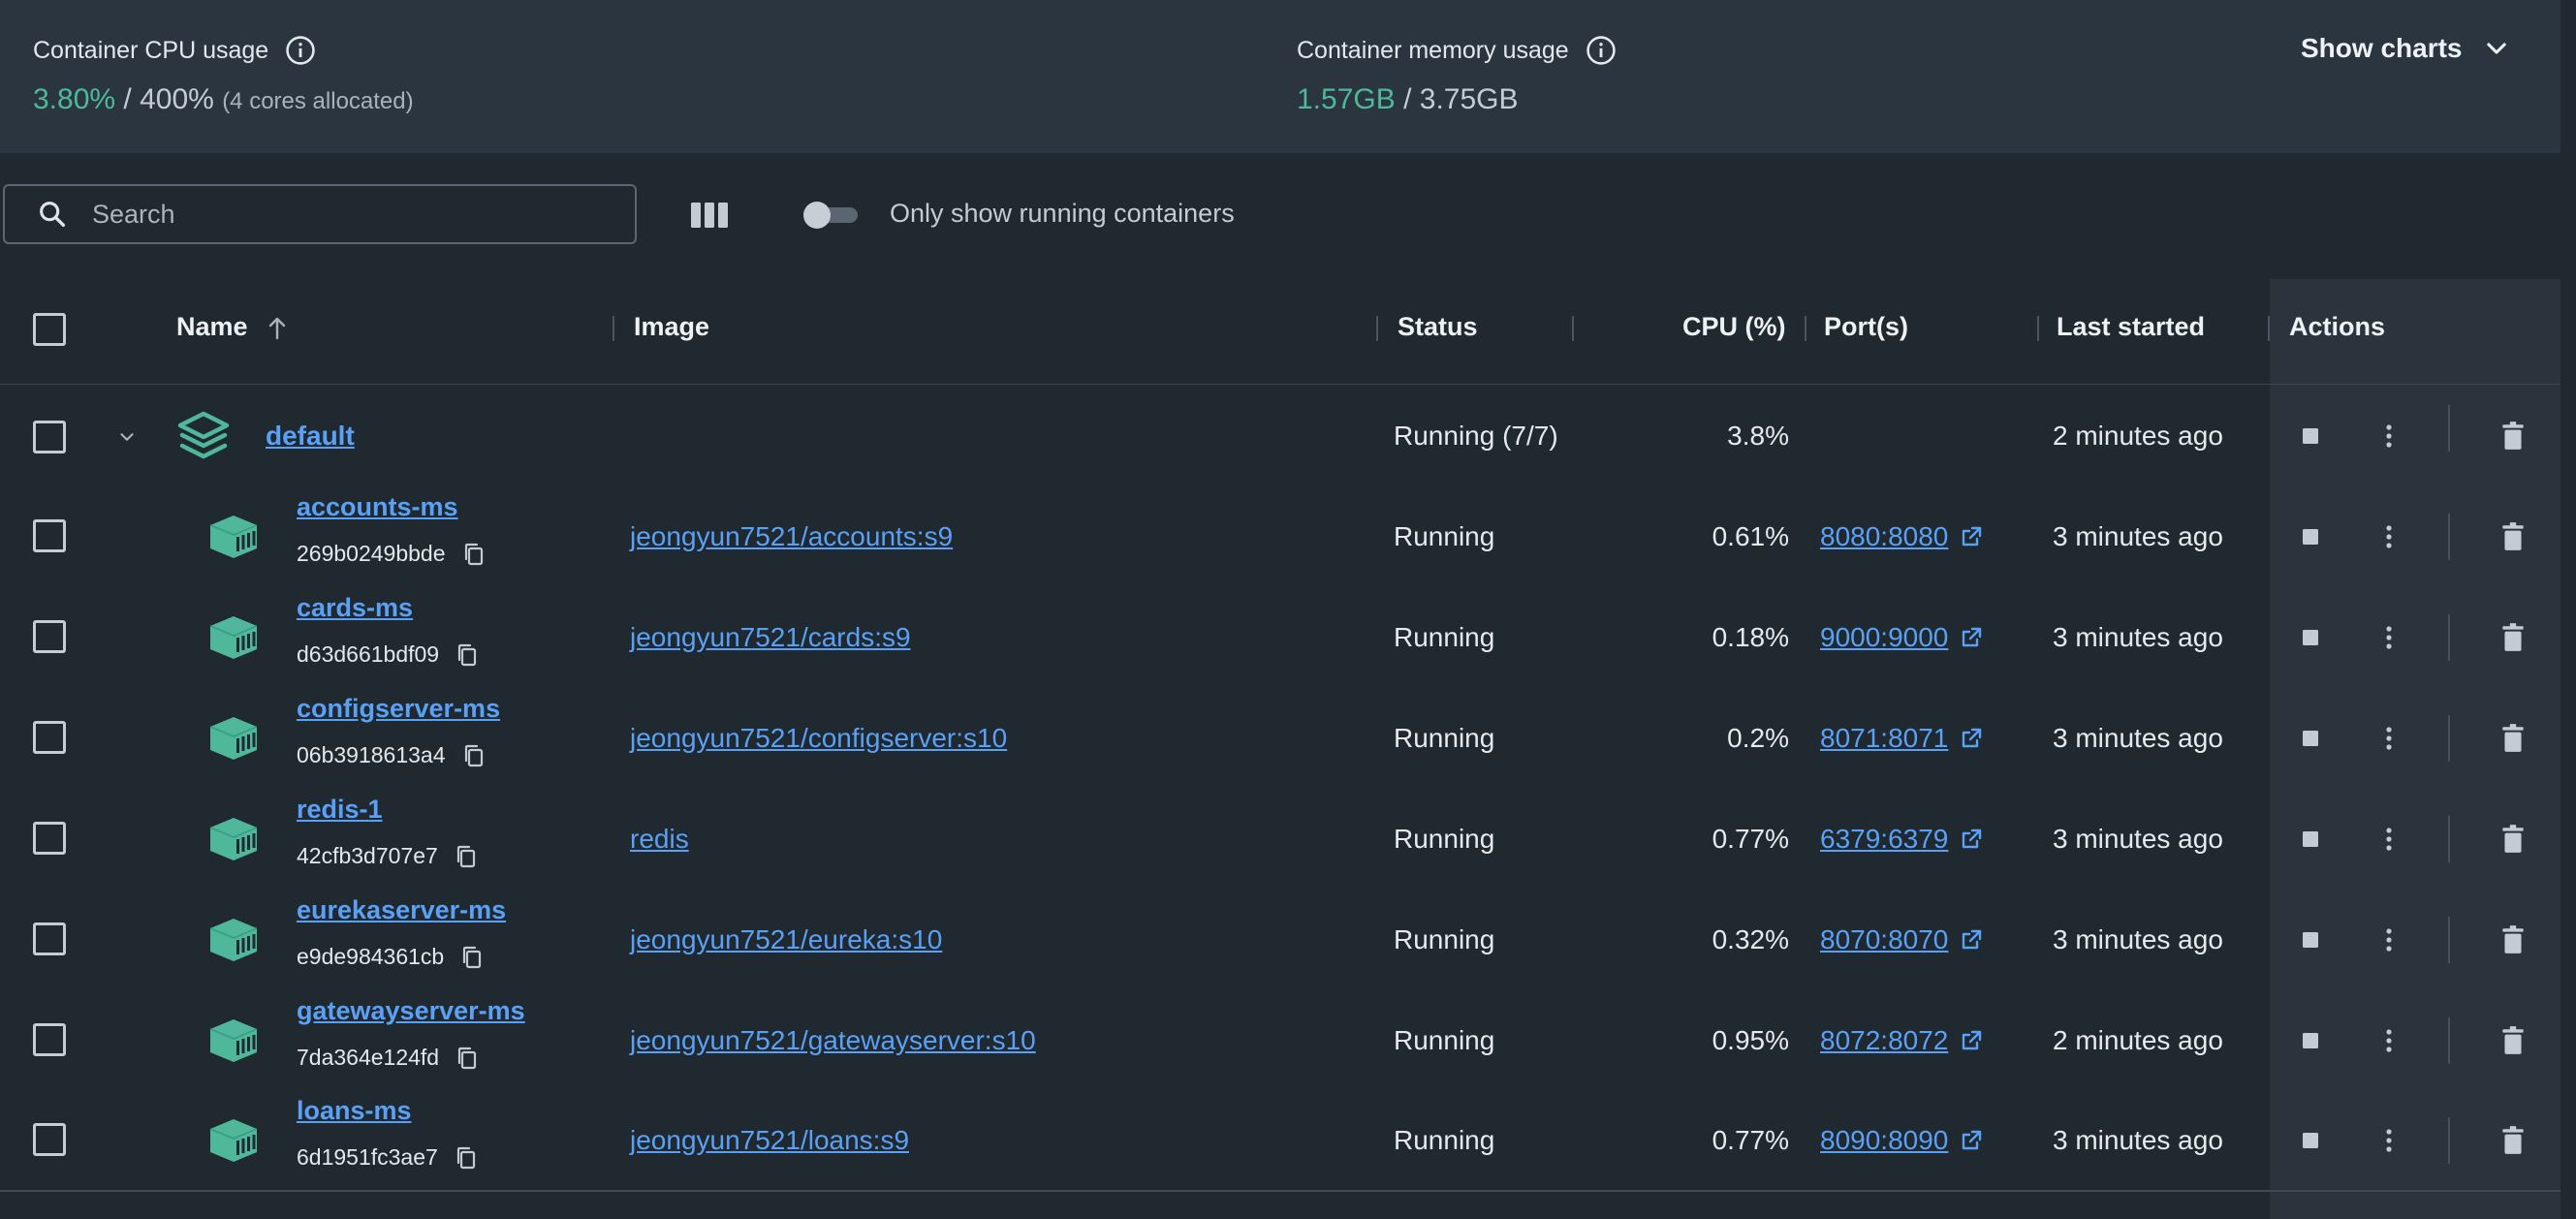 The image size is (2576, 1219). Describe the element at coordinates (377, 507) in the screenshot. I see `container-name-link: accounts-ms` at that location.